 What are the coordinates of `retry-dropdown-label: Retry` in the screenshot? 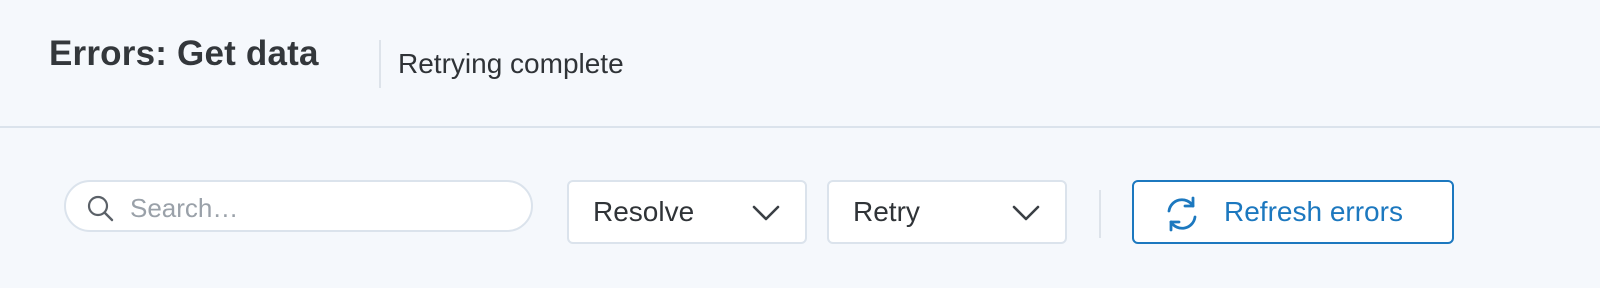 It's located at (886, 211).